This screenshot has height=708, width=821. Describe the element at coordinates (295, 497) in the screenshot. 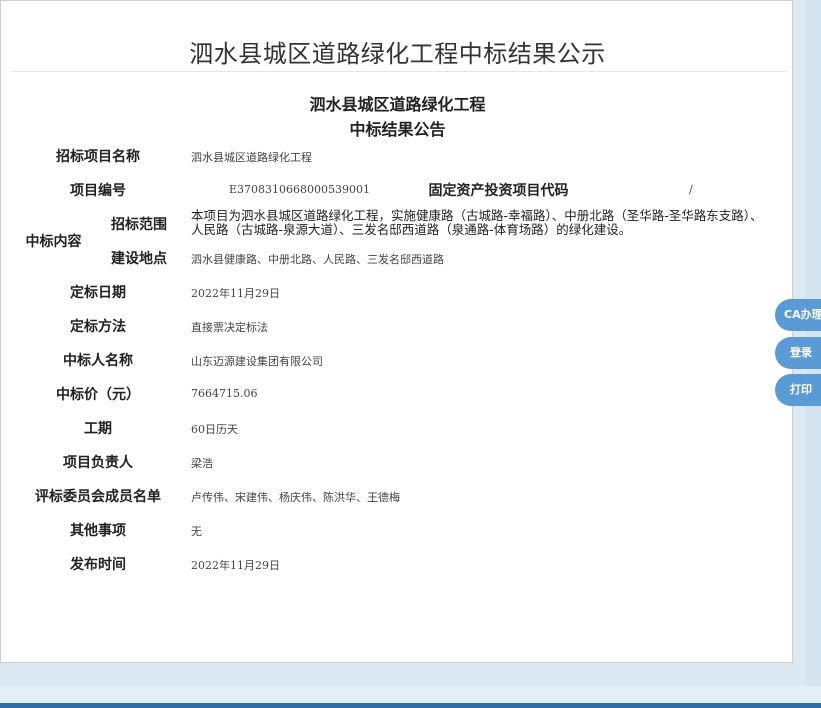

I see `committee-value: 卢传伟、宋建伟、杨庆伟、陈洪华、王德梅` at that location.